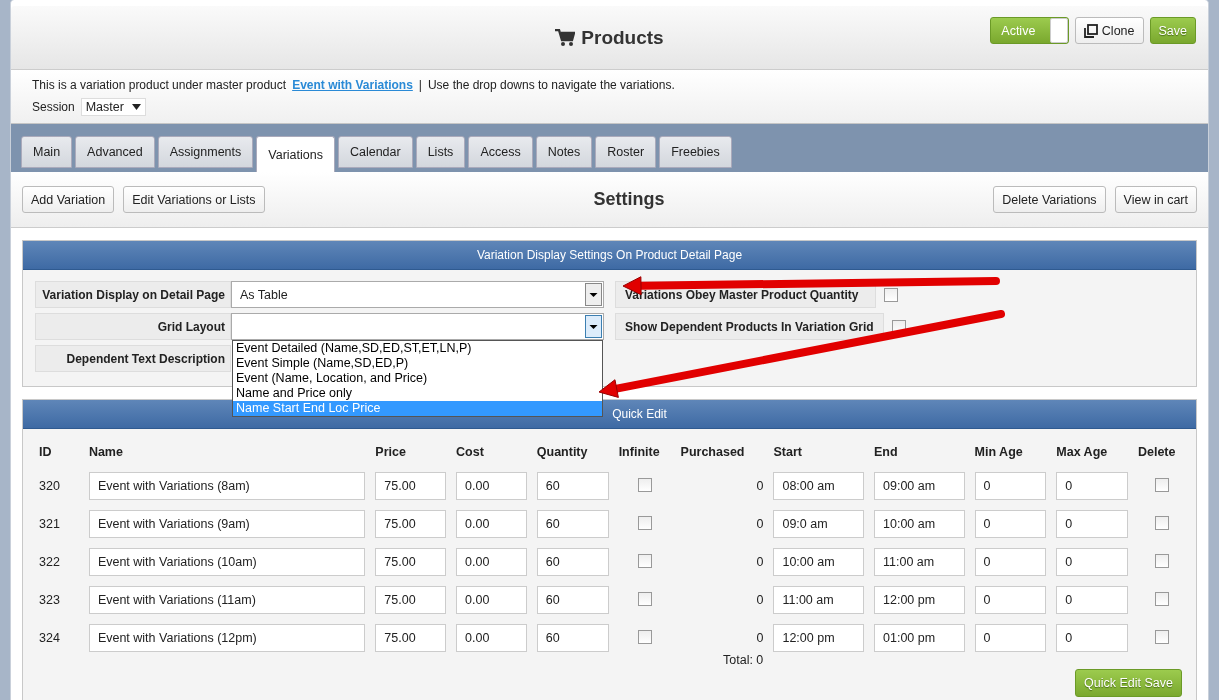 The height and width of the screenshot is (700, 1219). I want to click on name-field: Event with Variations (10am), so click(227, 562).